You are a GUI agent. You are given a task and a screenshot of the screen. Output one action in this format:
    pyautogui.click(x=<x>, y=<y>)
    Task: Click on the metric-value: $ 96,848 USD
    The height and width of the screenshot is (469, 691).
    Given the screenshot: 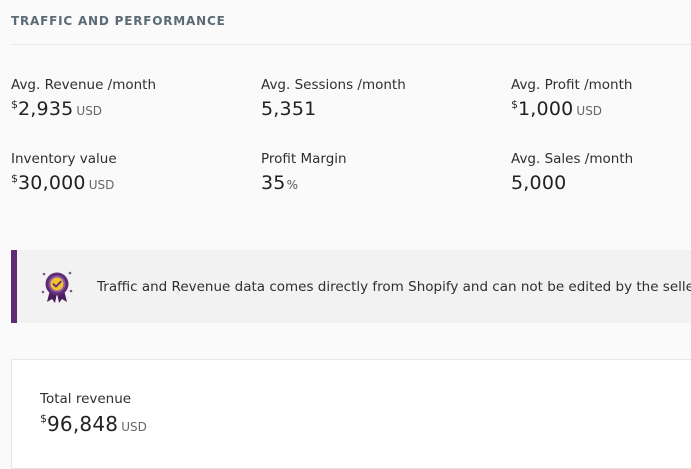 What is the action you would take?
    pyautogui.click(x=93, y=424)
    